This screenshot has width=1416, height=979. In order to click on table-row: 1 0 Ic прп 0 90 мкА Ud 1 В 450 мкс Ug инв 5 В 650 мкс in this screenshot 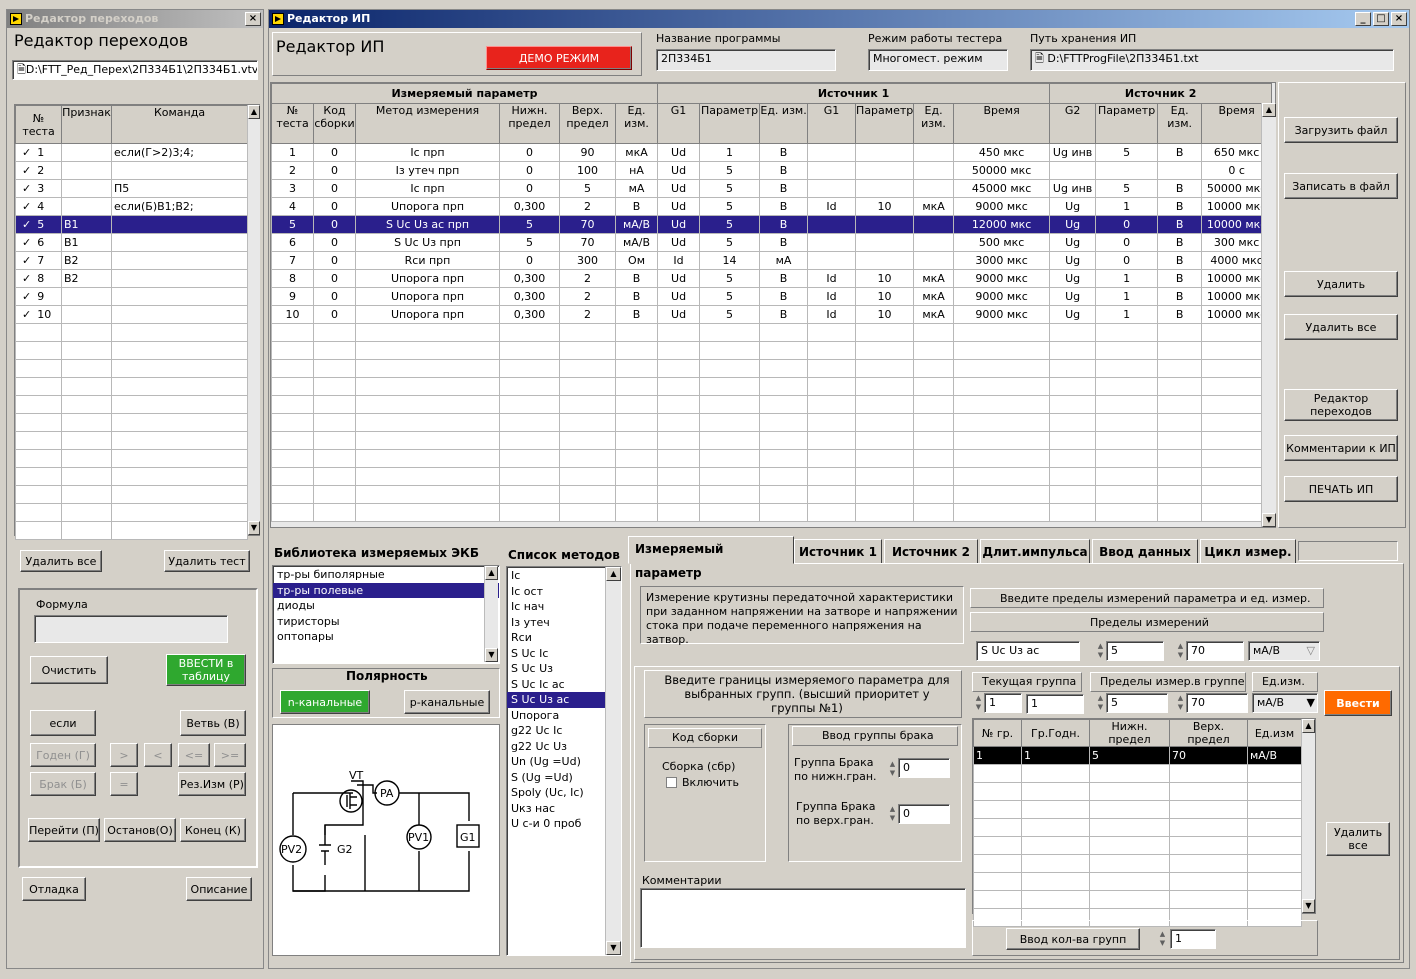, I will do `click(772, 152)`.